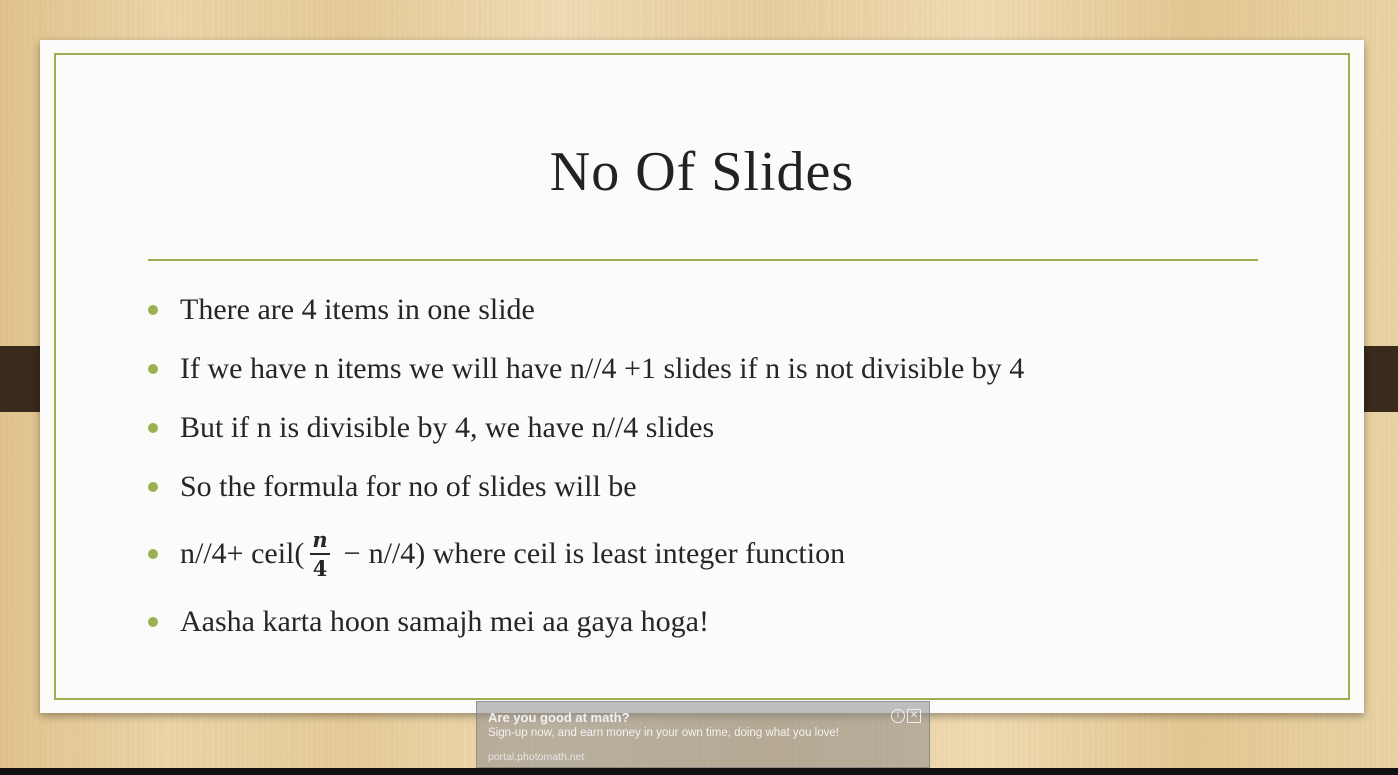 The width and height of the screenshot is (1398, 775). I want to click on minus-sign: −, so click(352, 553).